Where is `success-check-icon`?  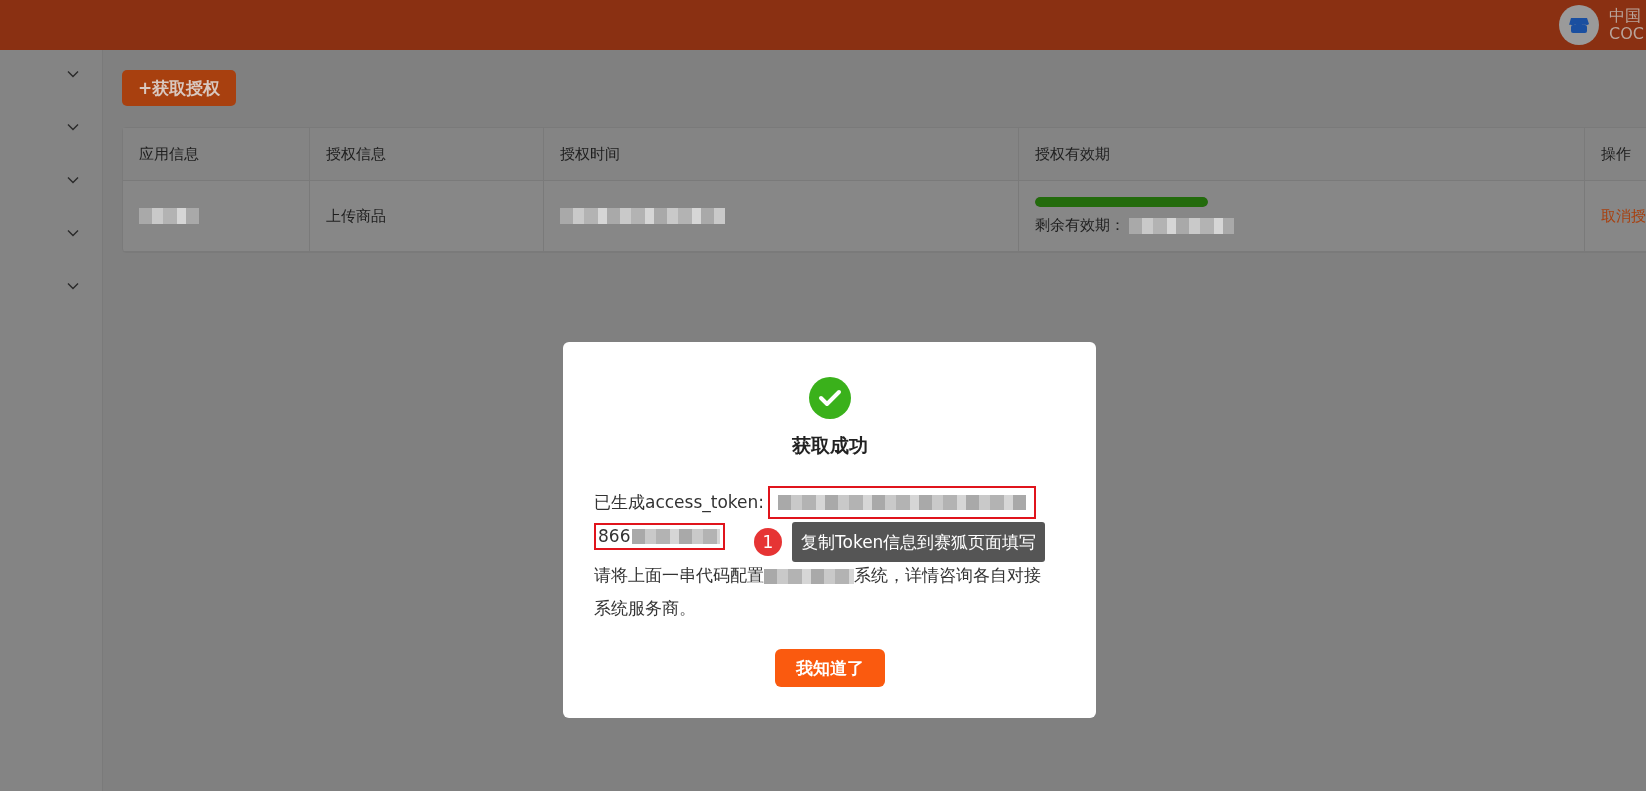 success-check-icon is located at coordinates (829, 398).